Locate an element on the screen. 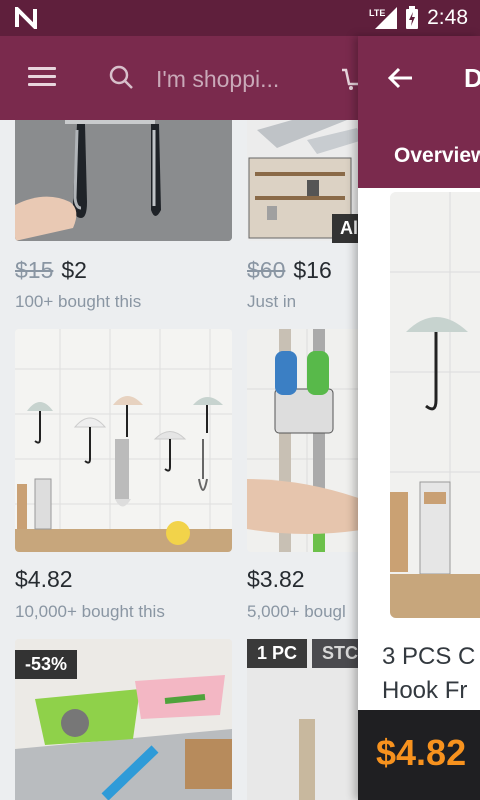 This screenshot has width=480, height=800. detail-app-bar: D is located at coordinates (419, 78).